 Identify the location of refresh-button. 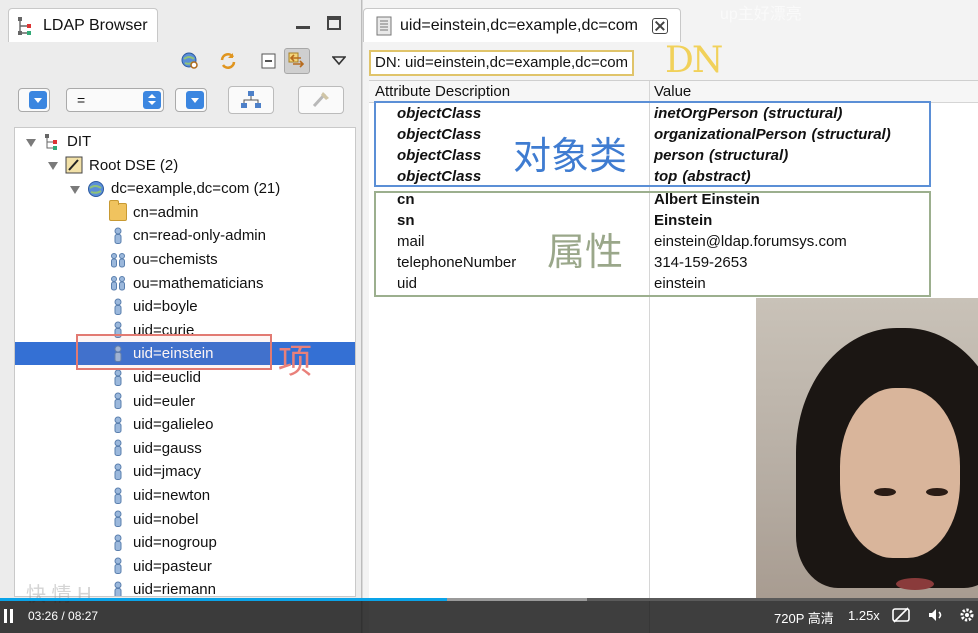
(228, 61).